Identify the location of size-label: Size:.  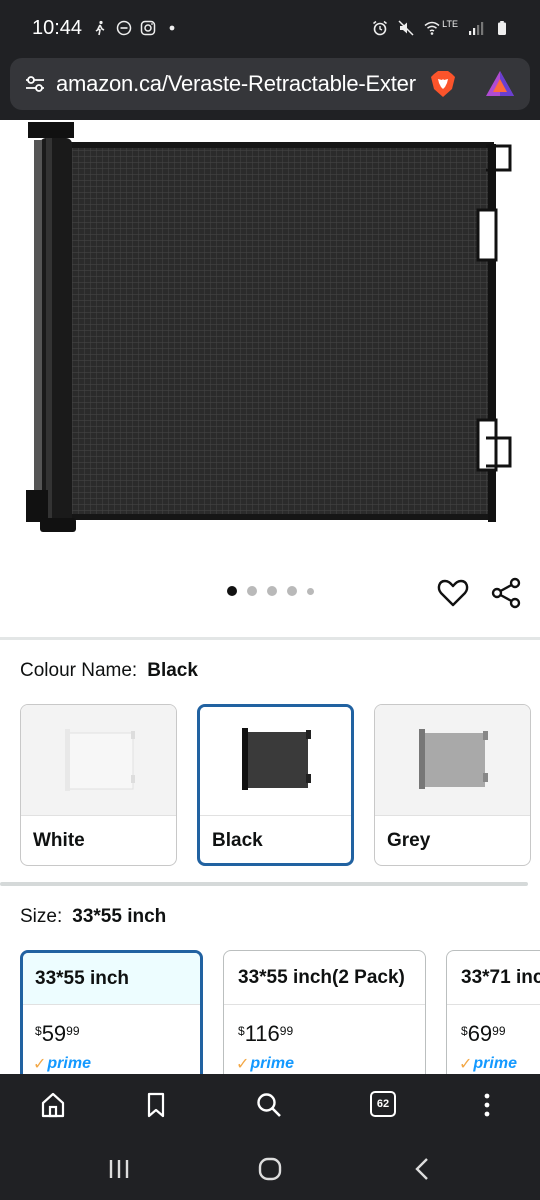
(41, 916).